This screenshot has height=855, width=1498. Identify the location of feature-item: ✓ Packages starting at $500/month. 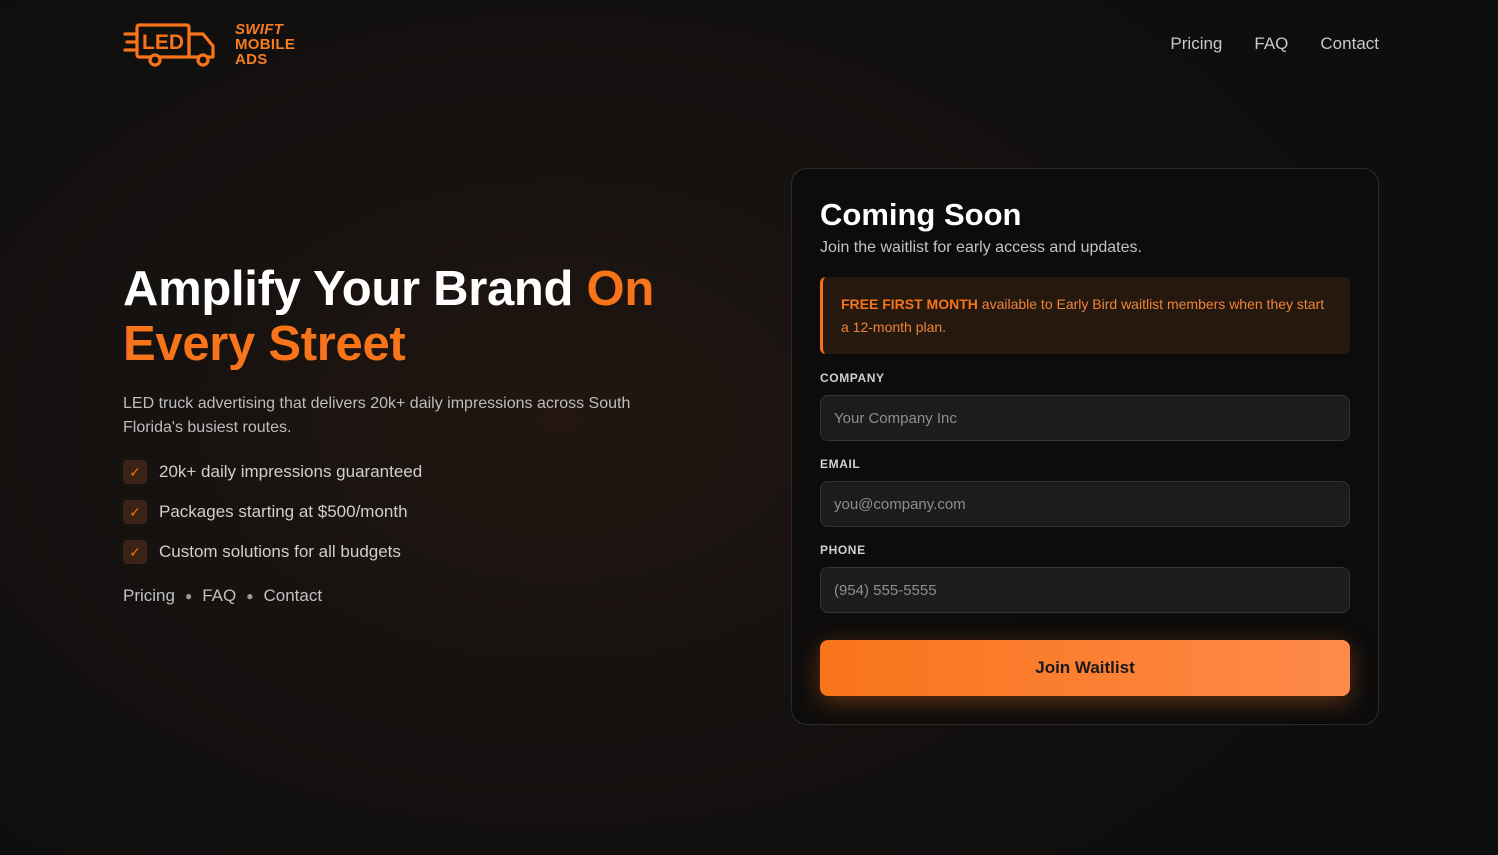
(272, 512).